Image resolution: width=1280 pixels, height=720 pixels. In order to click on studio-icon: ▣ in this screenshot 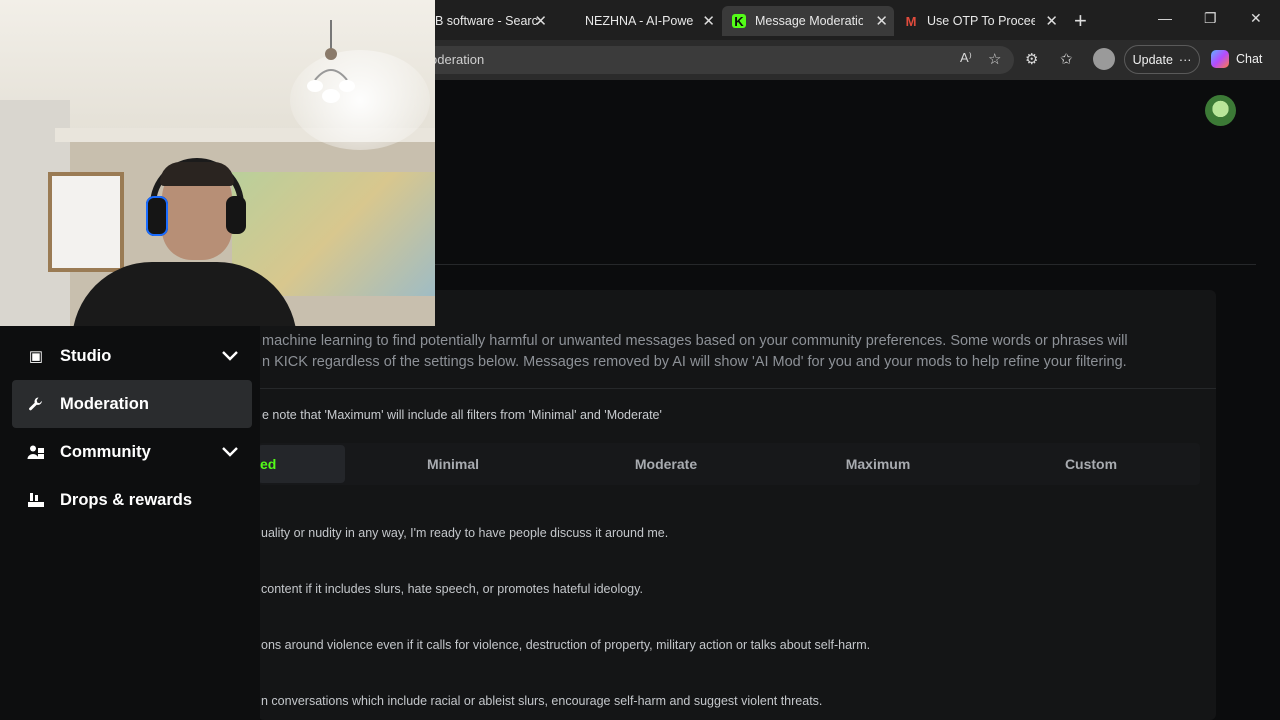, I will do `click(36, 356)`.